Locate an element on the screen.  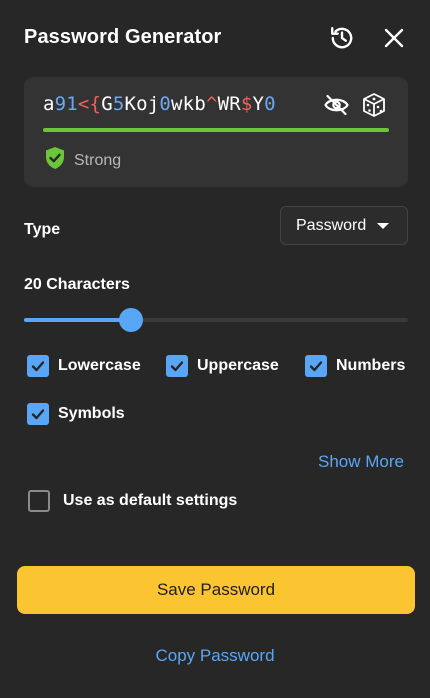
slider-fill is located at coordinates (77, 320).